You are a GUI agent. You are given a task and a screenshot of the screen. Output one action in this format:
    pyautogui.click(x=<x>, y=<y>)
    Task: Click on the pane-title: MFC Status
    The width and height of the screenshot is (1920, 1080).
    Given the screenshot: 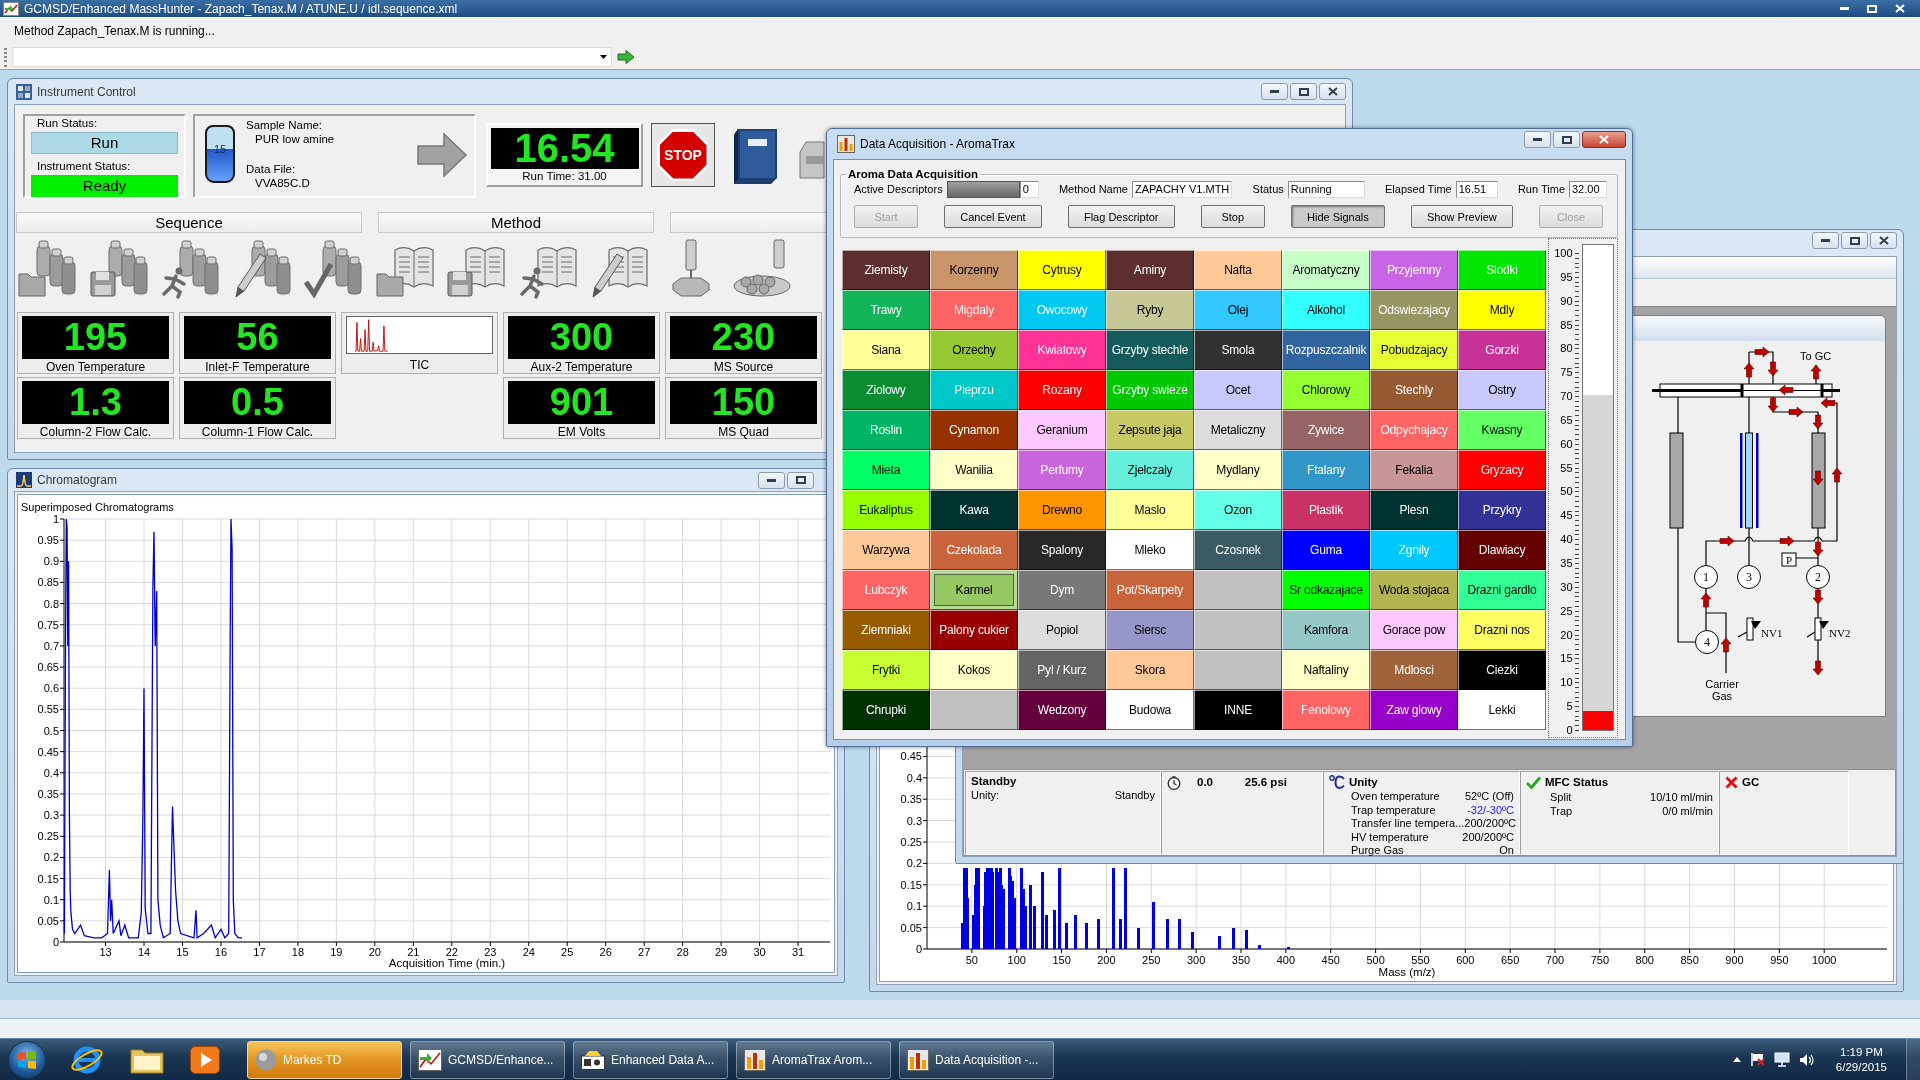 What is the action you would take?
    pyautogui.click(x=1577, y=782)
    